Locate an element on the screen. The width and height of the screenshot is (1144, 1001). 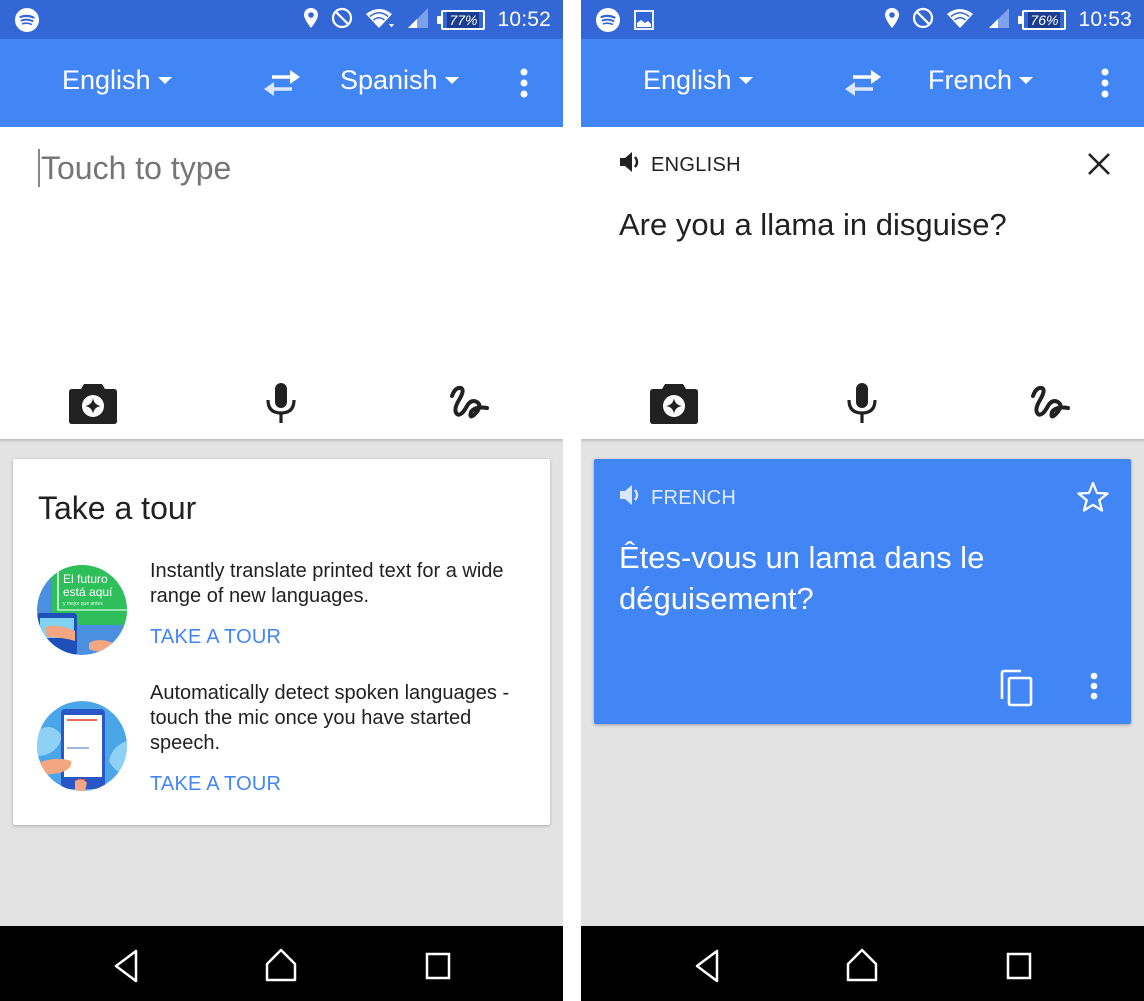
battery-percent: 77% is located at coordinates (463, 20).